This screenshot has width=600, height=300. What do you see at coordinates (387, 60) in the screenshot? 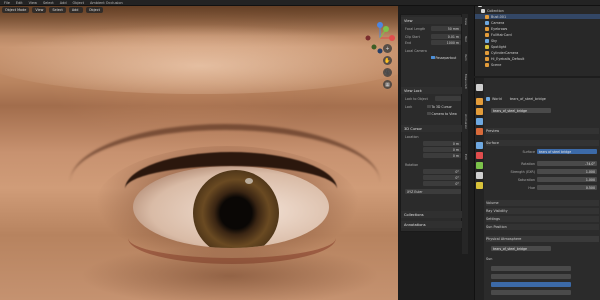
I see `pan-icon: ✋` at bounding box center [387, 60].